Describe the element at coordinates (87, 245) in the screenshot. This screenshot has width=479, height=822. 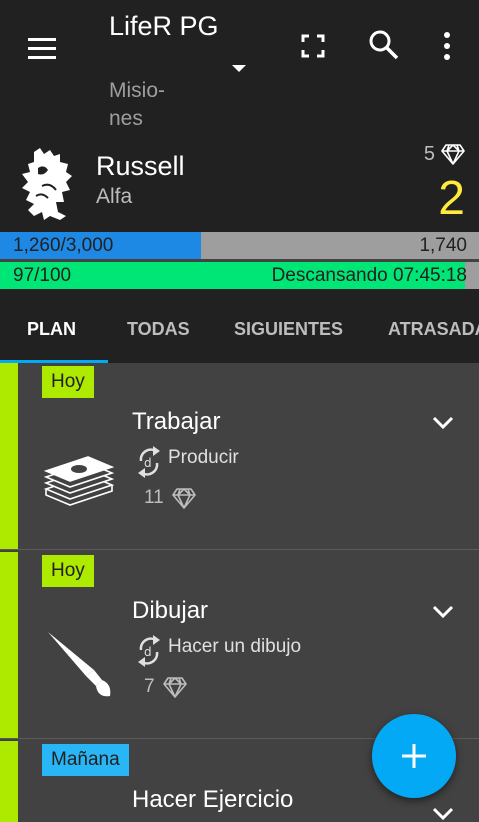
I see `xp-total: /3,000` at that location.